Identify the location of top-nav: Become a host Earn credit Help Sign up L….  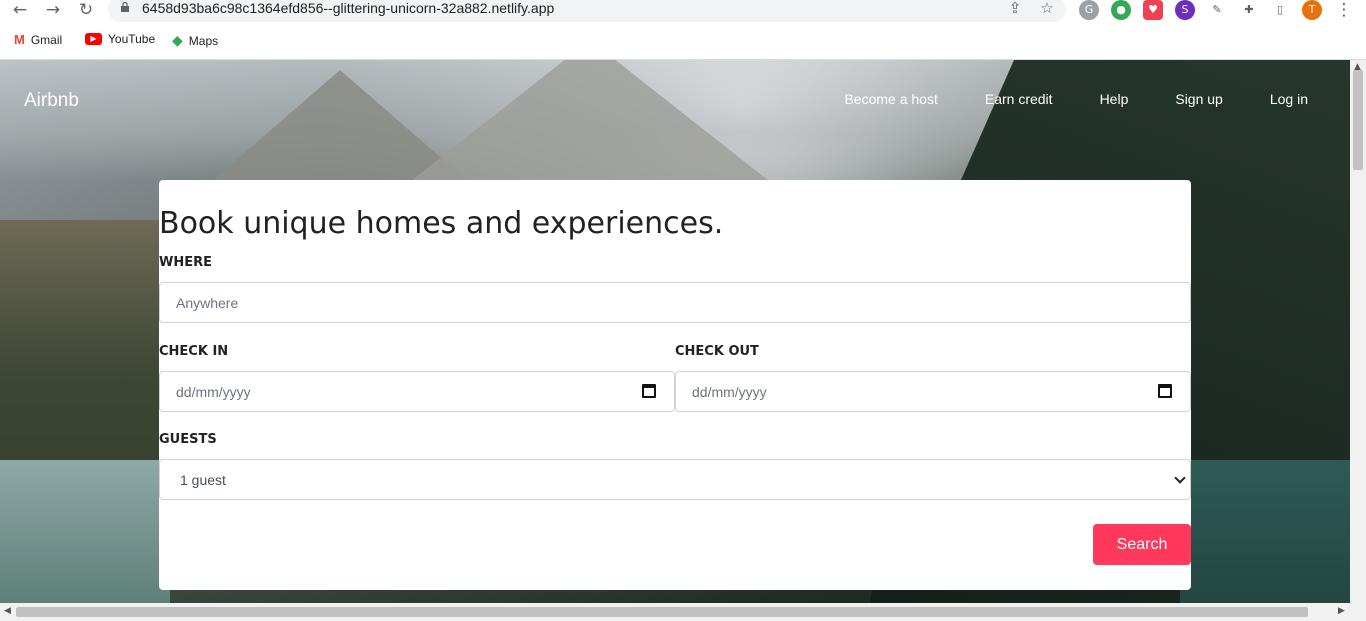
(1052, 99).